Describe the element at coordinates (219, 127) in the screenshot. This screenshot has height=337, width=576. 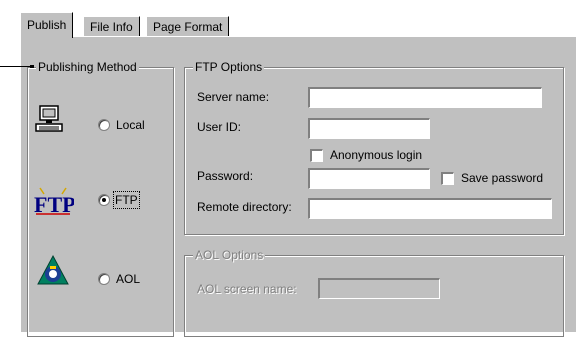
I see `user-id-label: User ID:` at that location.